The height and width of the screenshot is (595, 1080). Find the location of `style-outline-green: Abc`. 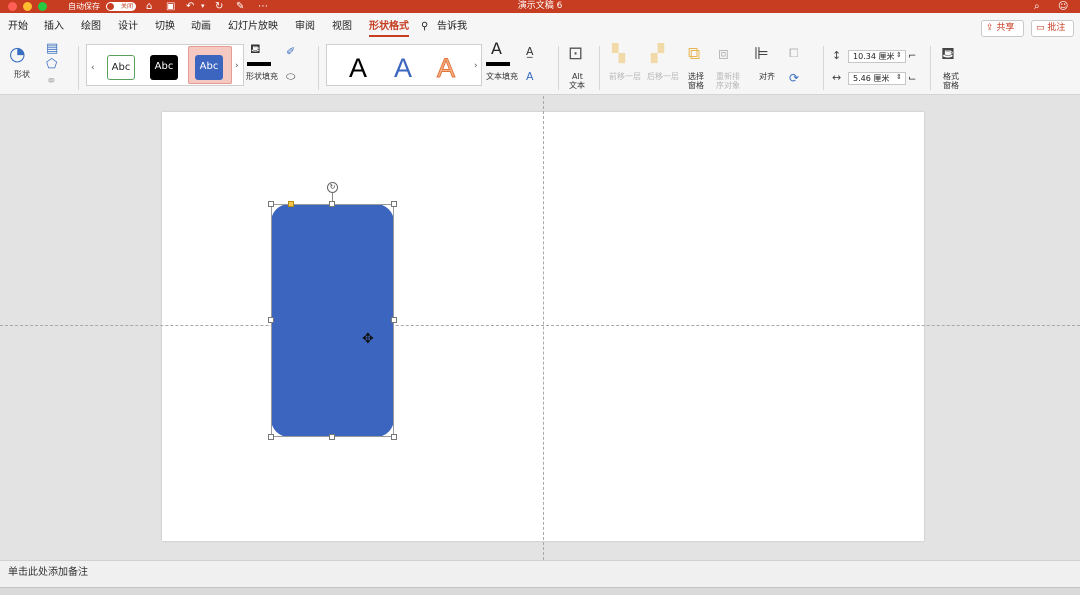

style-outline-green: Abc is located at coordinates (121, 67).